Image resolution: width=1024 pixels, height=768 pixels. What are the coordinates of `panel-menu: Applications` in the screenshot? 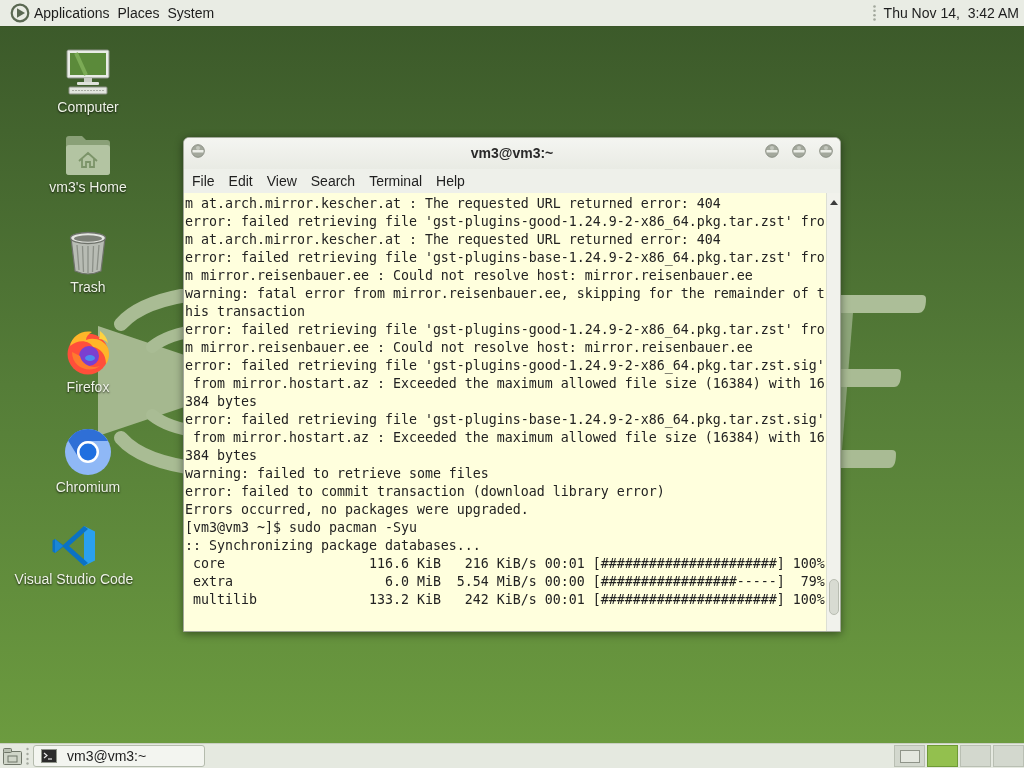 It's located at (60, 13).